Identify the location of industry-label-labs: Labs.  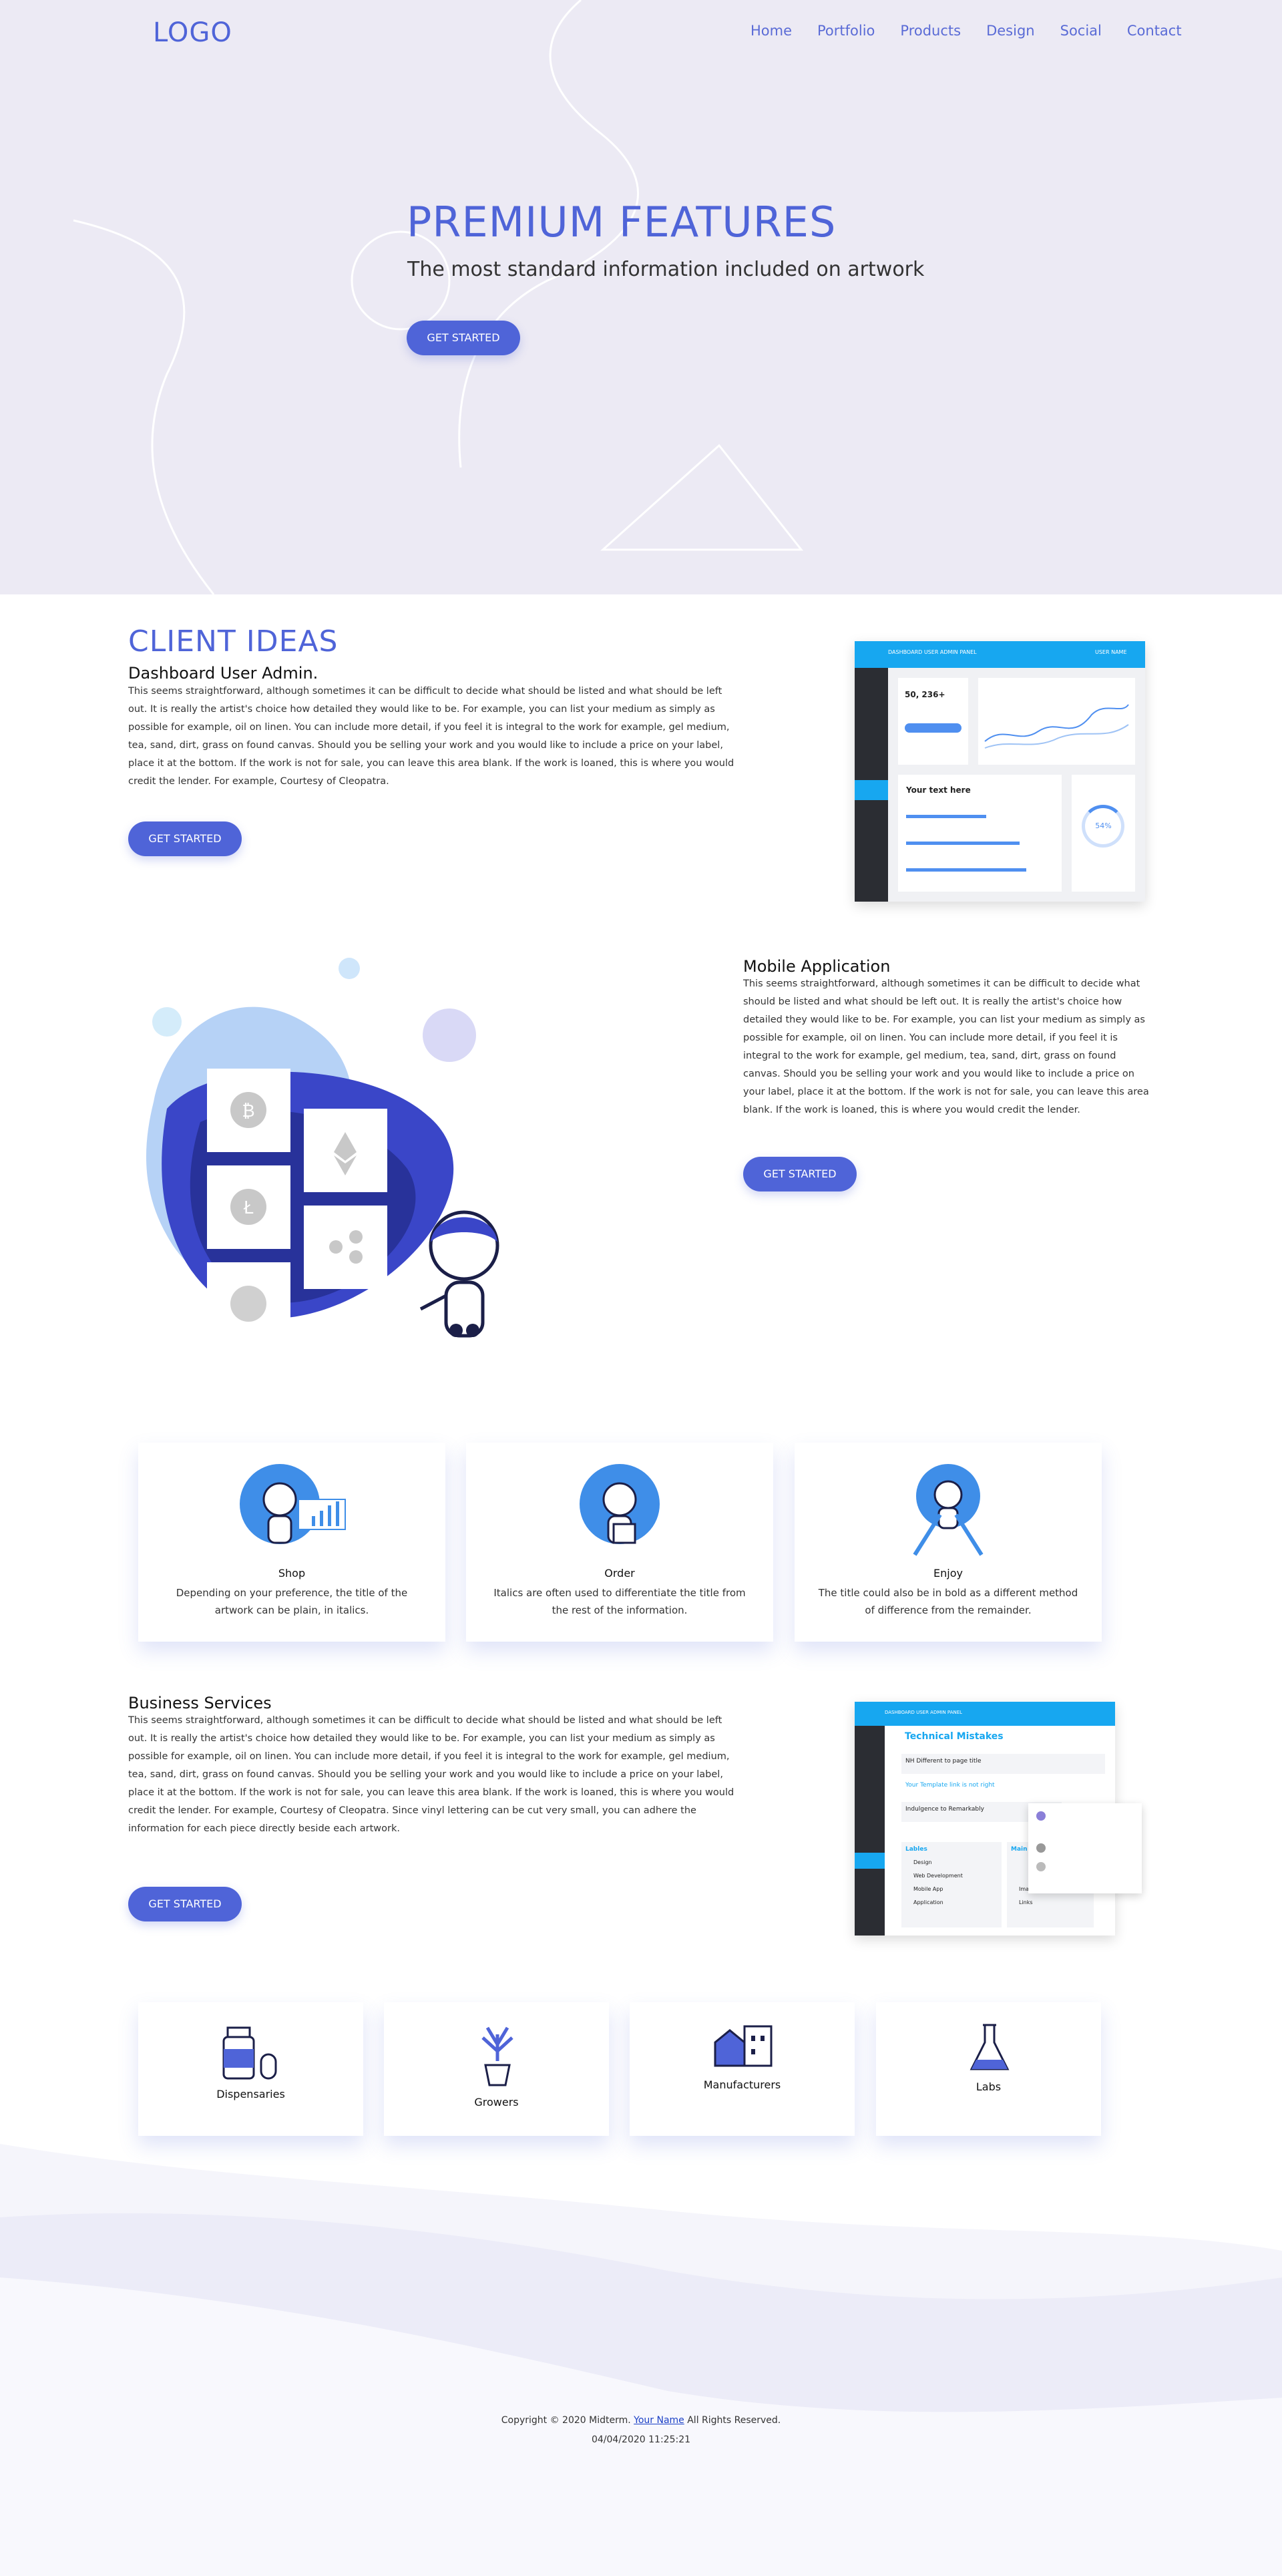
(989, 2086).